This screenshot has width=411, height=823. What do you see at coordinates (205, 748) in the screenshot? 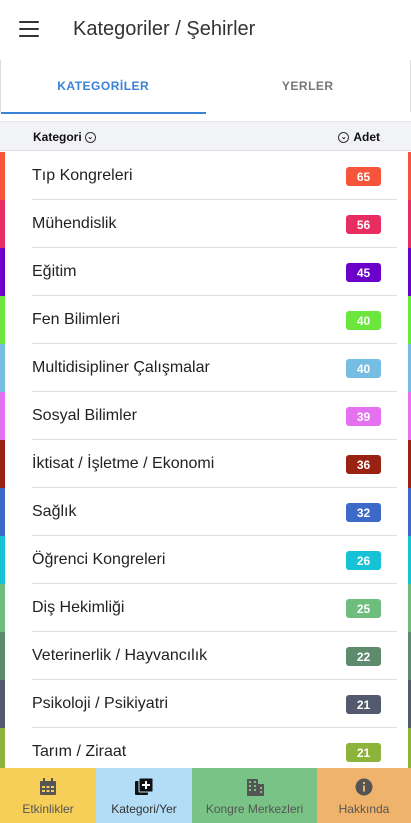
I see `list-item: Tarım / Ziraat 21` at bounding box center [205, 748].